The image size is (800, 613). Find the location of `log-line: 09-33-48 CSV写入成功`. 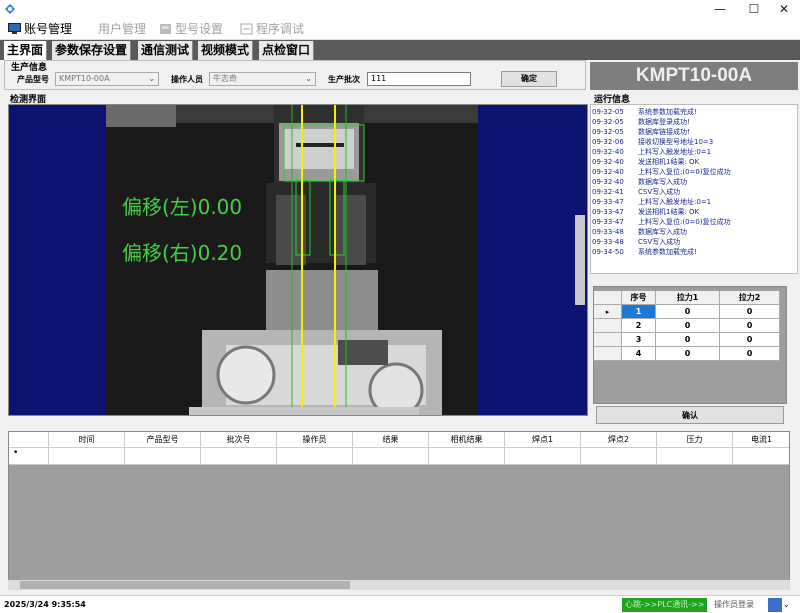

log-line: 09-33-48 CSV写入成功 is located at coordinates (636, 242).